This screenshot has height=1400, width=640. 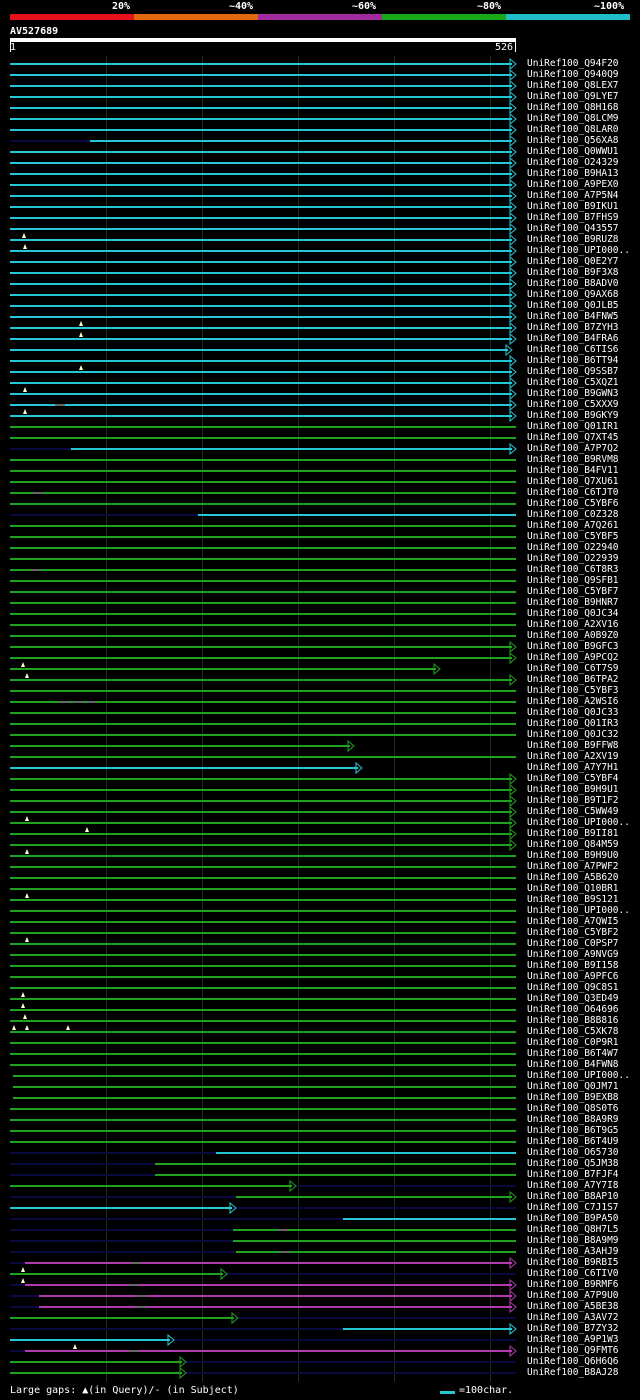 What do you see at coordinates (573, 900) in the screenshot?
I see `hit-label-link: UniRef100_B9S121` at bounding box center [573, 900].